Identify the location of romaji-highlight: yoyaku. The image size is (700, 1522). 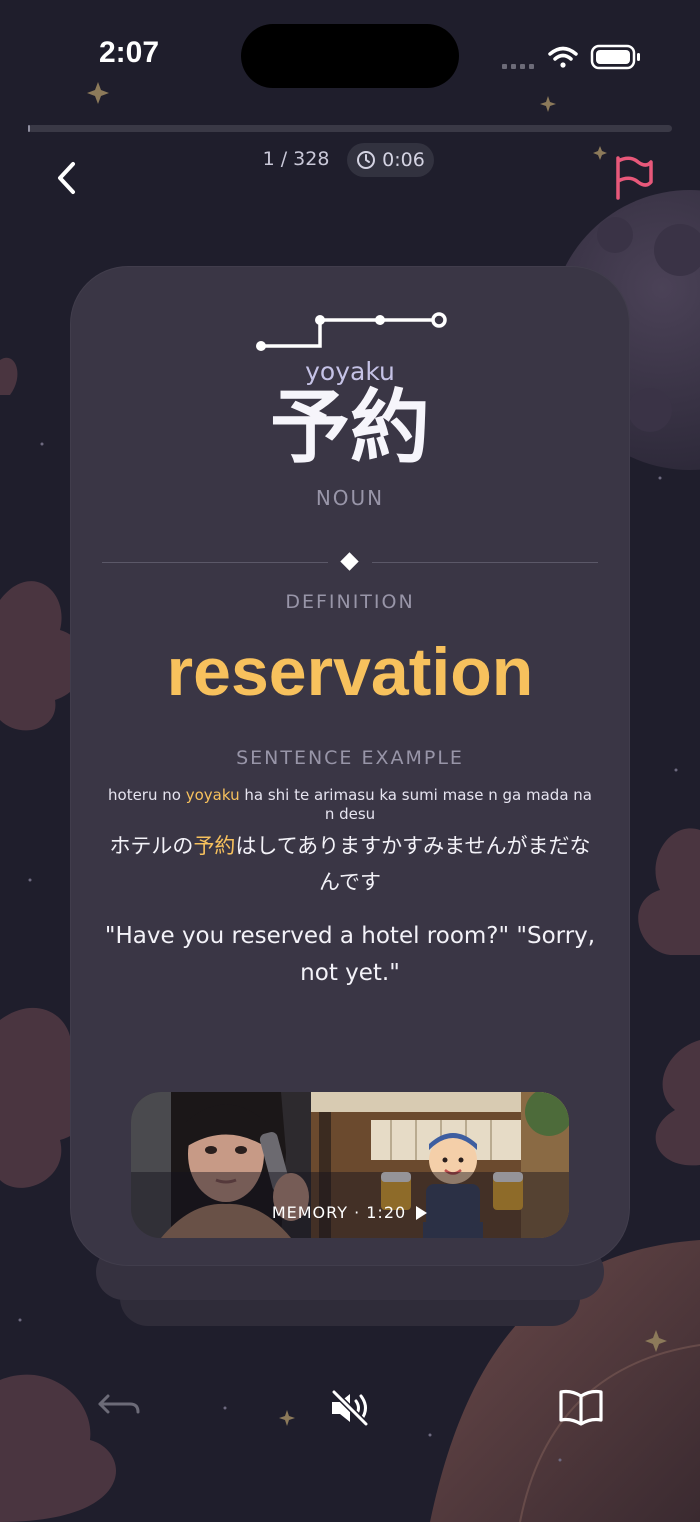
(212, 795).